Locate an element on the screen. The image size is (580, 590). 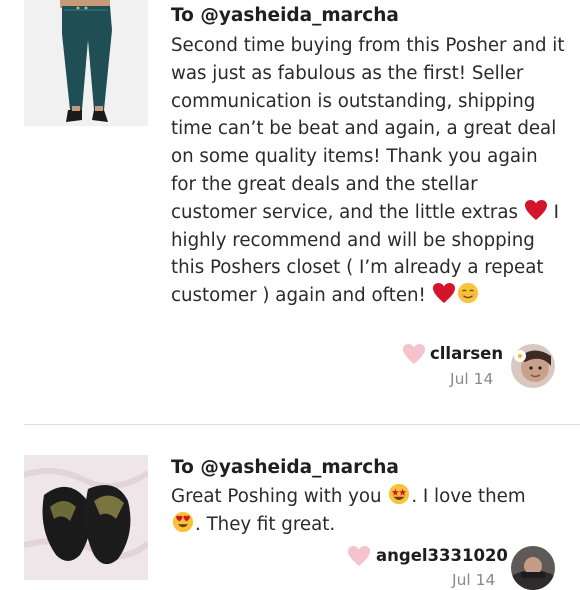
star-struck-emoji is located at coordinates (399, 494).